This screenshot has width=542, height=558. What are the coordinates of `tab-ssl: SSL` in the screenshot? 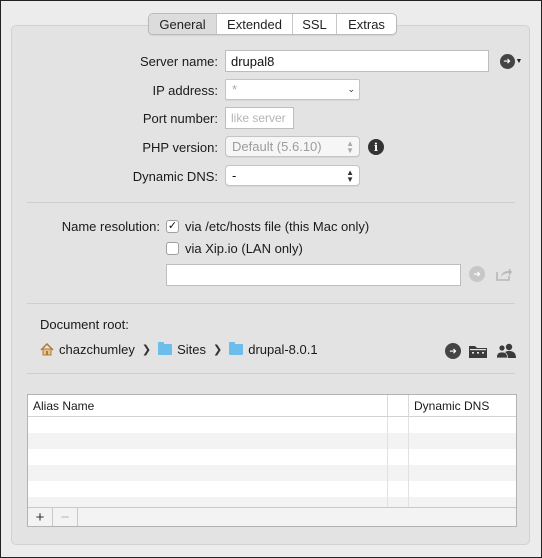 It's located at (314, 24).